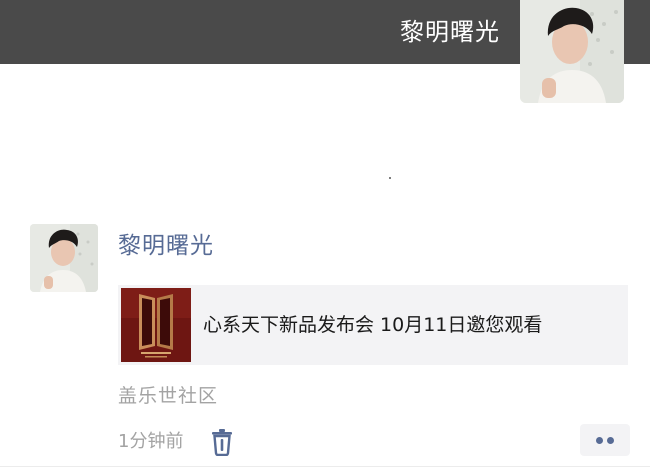 The image size is (650, 475). I want to click on event-poster-icon, so click(156, 325).